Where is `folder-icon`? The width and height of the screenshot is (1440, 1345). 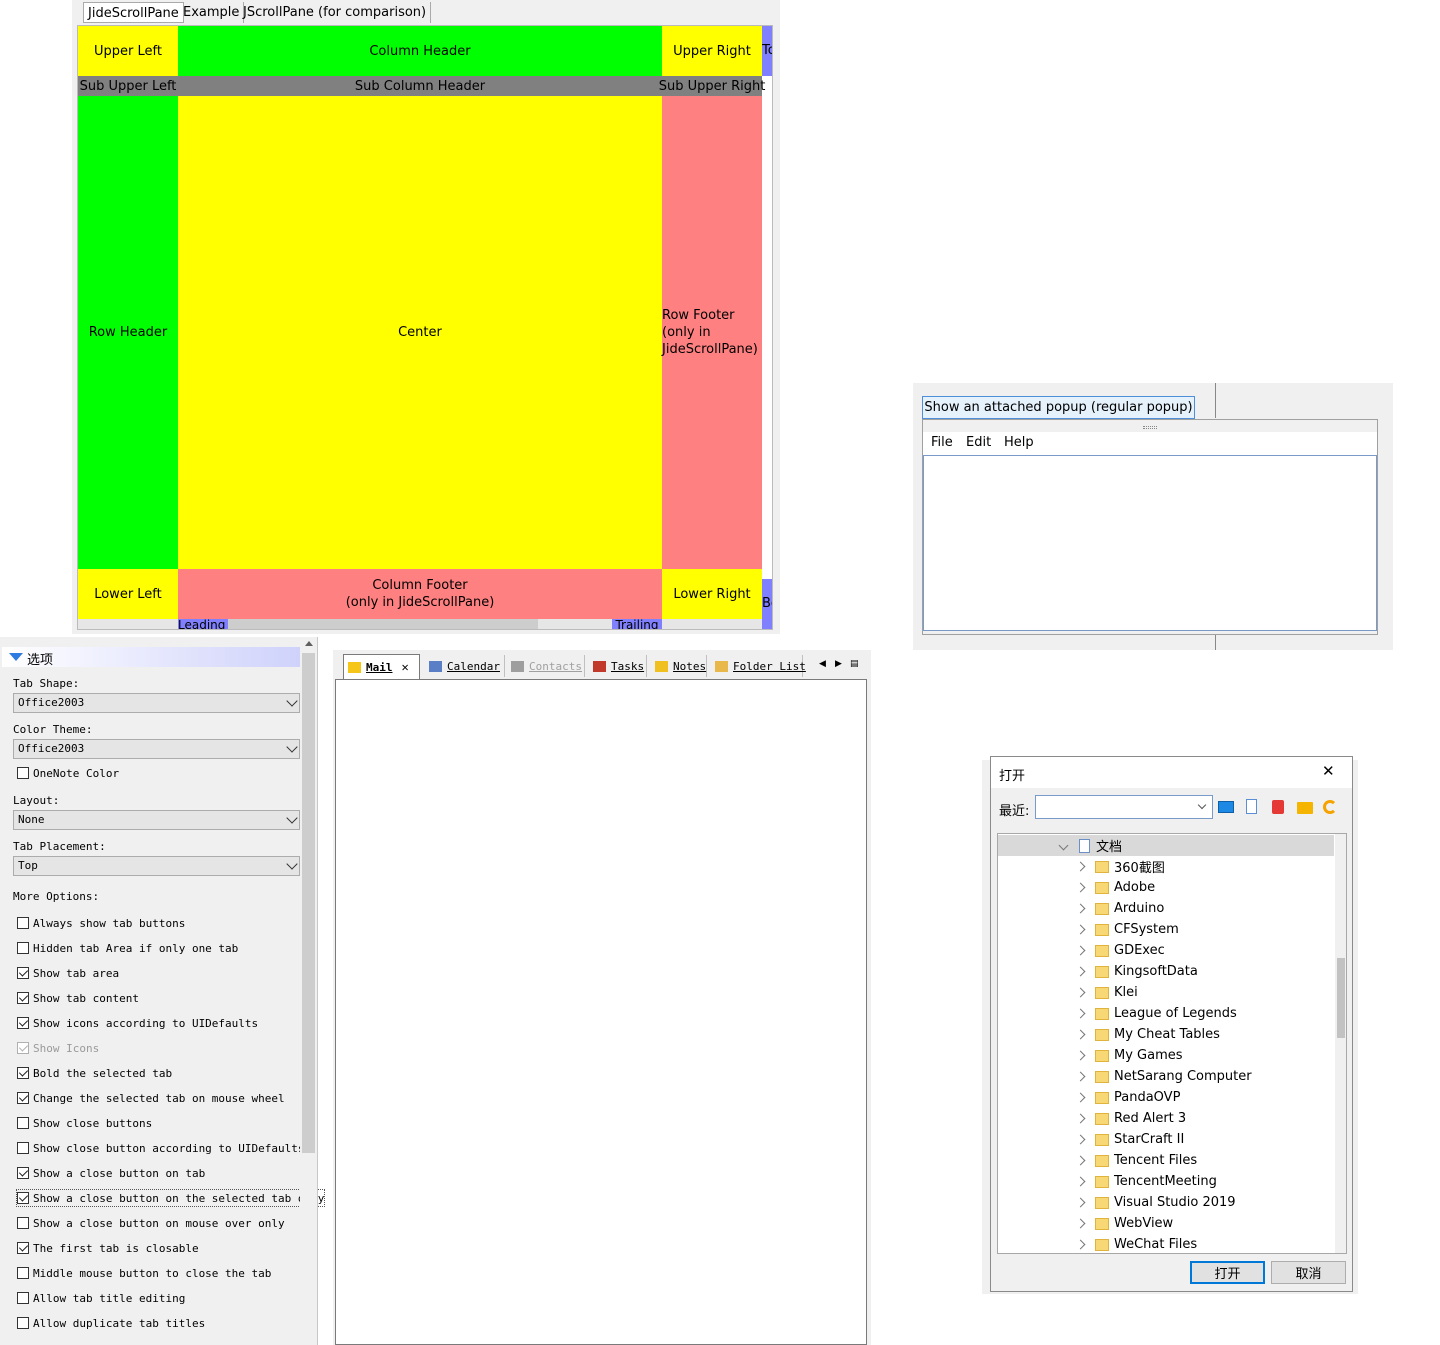
folder-icon is located at coordinates (1102, 908).